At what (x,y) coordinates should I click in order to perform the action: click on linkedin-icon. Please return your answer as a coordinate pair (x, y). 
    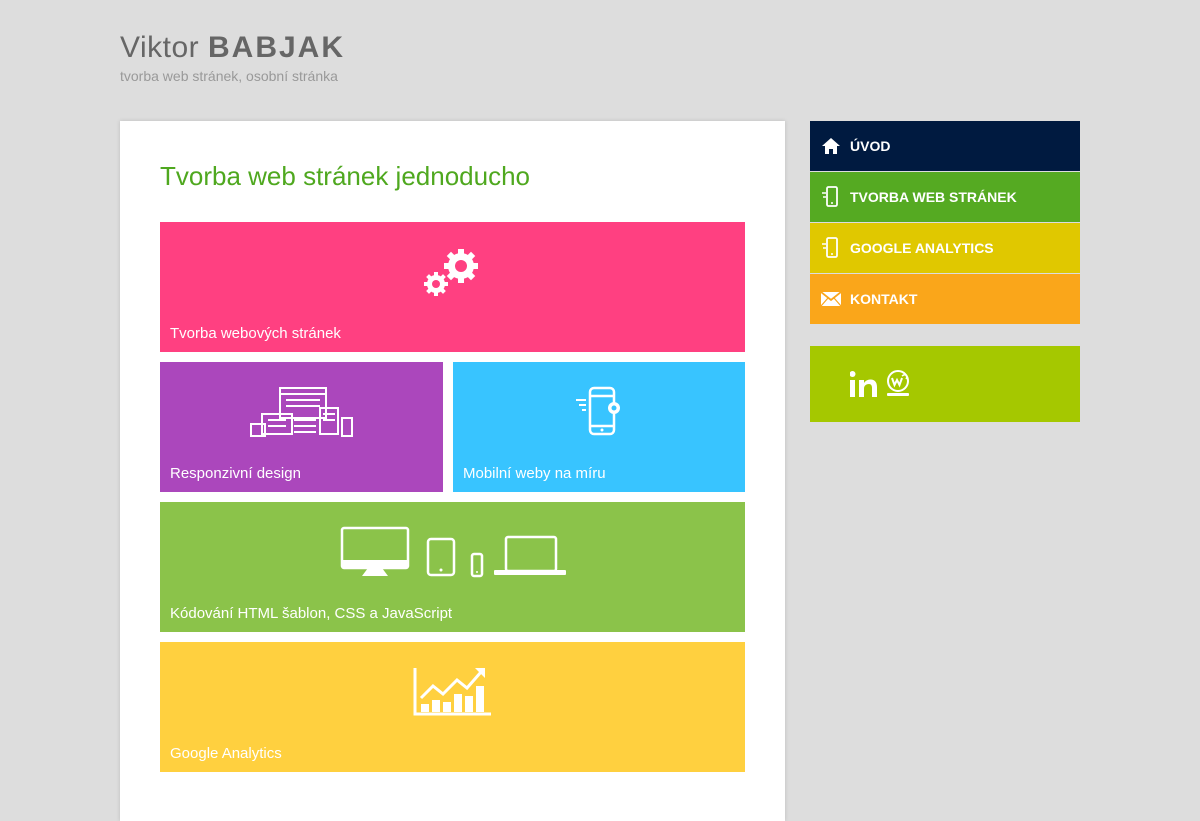
    Looking at the image, I should click on (863, 384).